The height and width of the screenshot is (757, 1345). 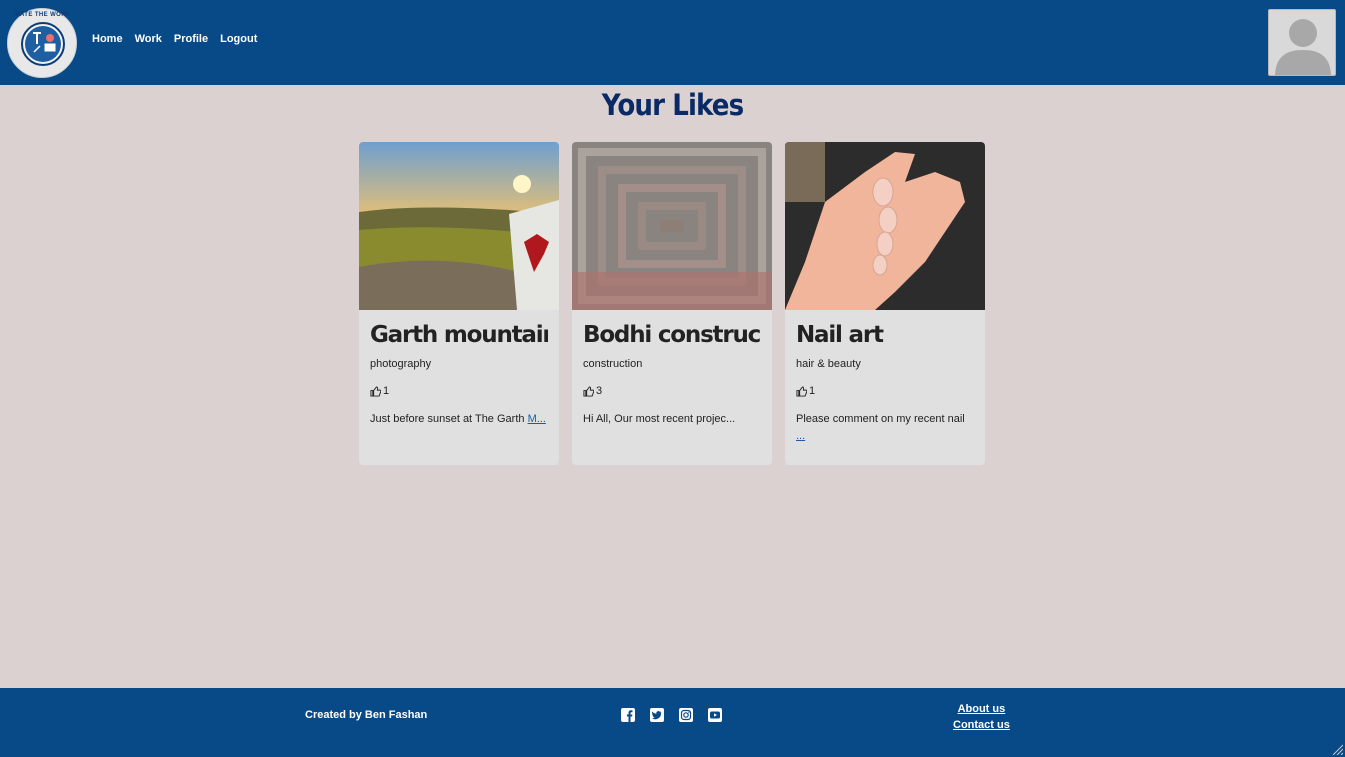 I want to click on user-avatar-icon, so click(x=1303, y=47).